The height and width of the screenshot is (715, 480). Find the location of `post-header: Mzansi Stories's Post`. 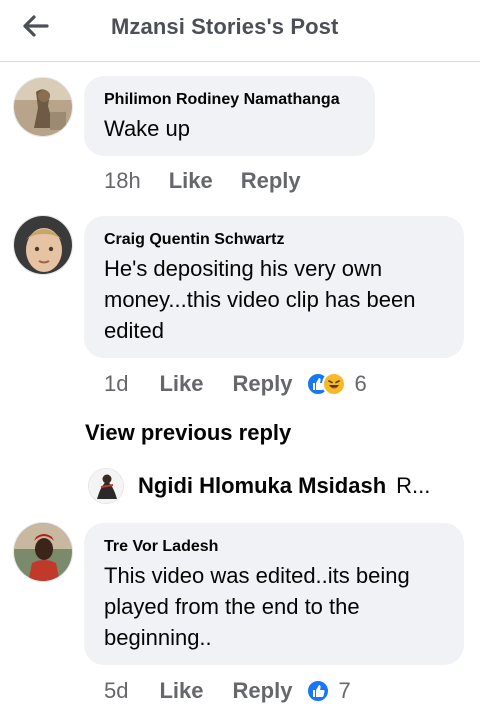

post-header: Mzansi Stories's Post is located at coordinates (240, 31).